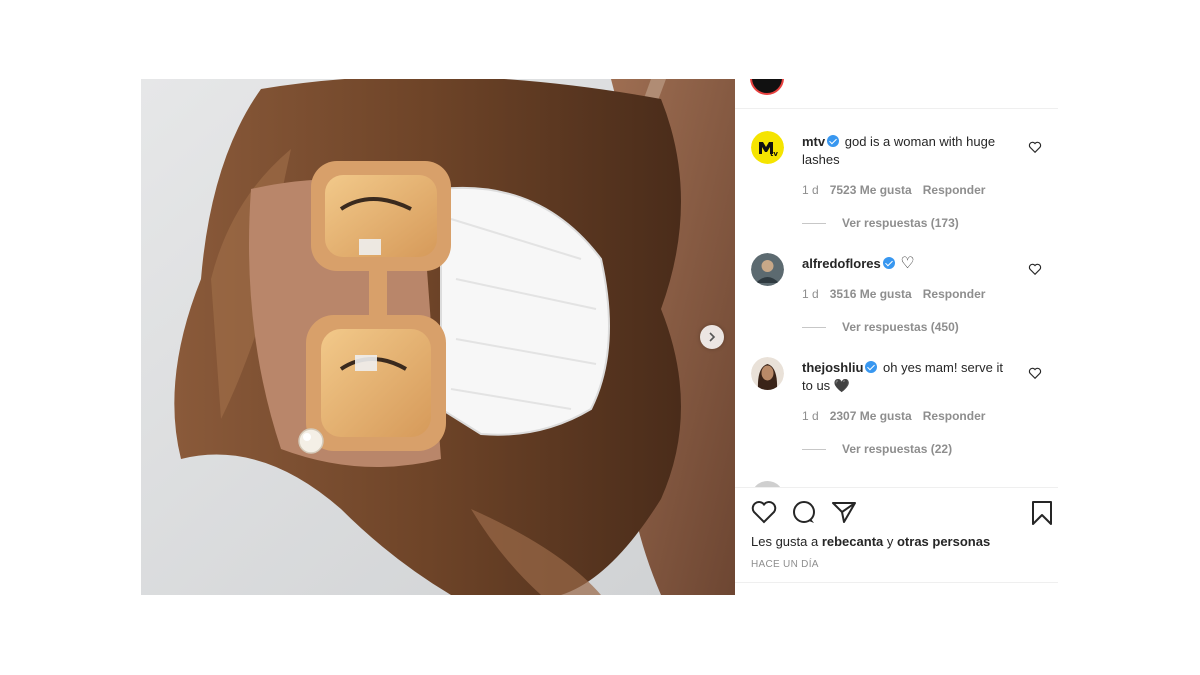 Image resolution: width=1200 pixels, height=675 pixels. Describe the element at coordinates (900, 223) in the screenshot. I see `view-replies-label: Ver respuestas (173)` at that location.